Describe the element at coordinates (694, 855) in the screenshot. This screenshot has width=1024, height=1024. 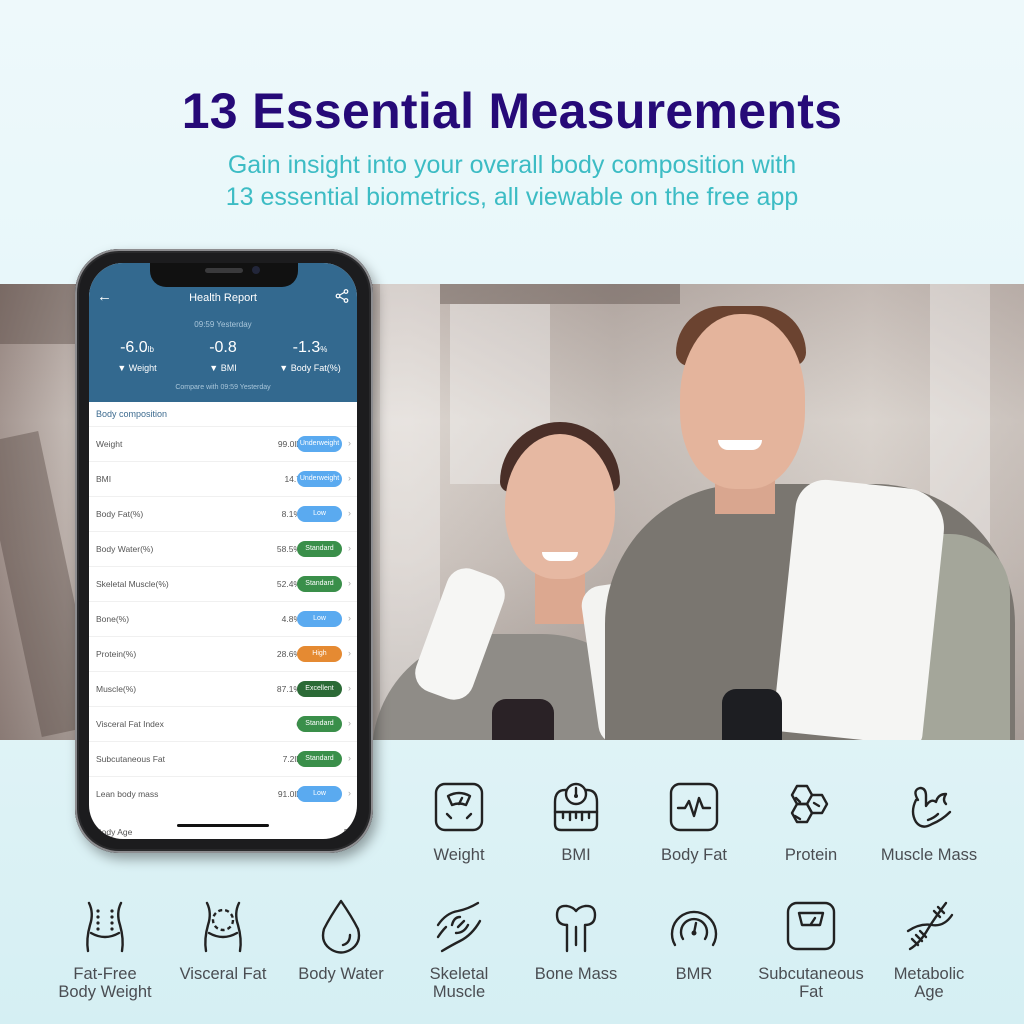
I see `feature-label: Body Fat` at that location.